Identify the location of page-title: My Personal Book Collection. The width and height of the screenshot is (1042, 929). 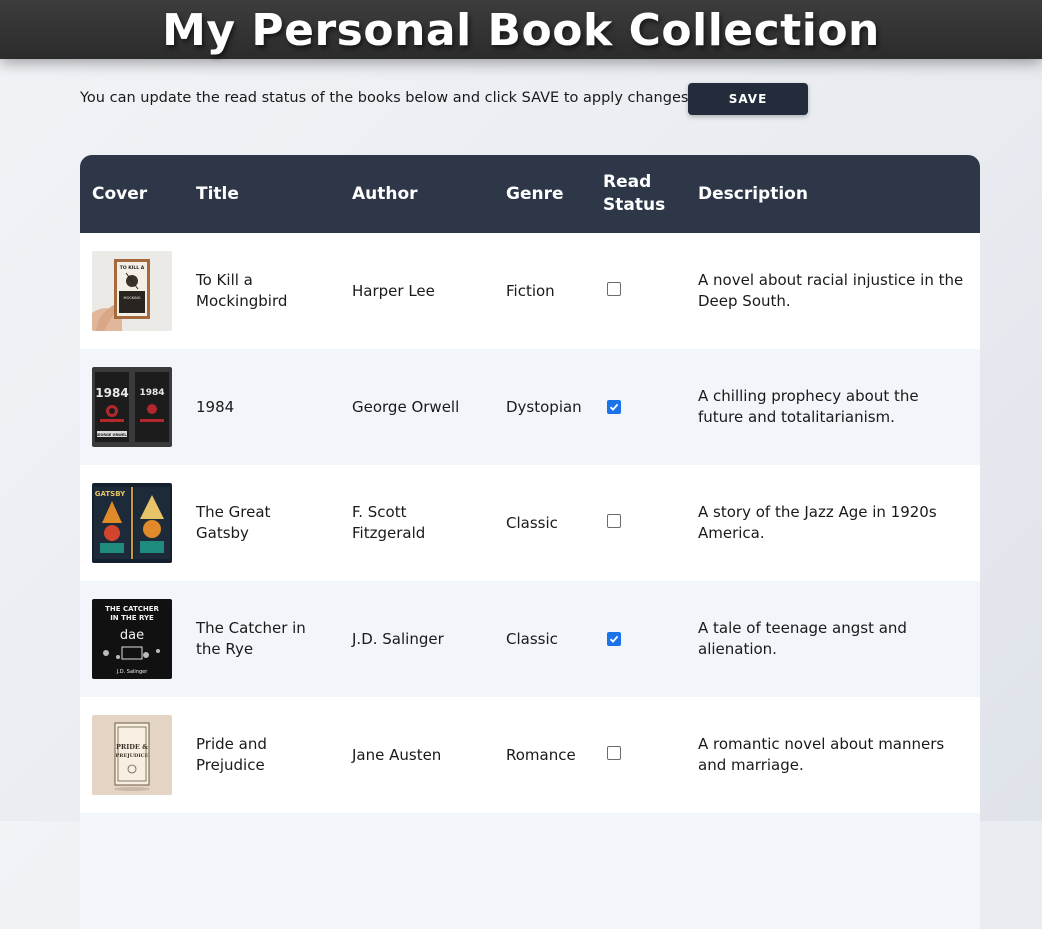
(521, 30).